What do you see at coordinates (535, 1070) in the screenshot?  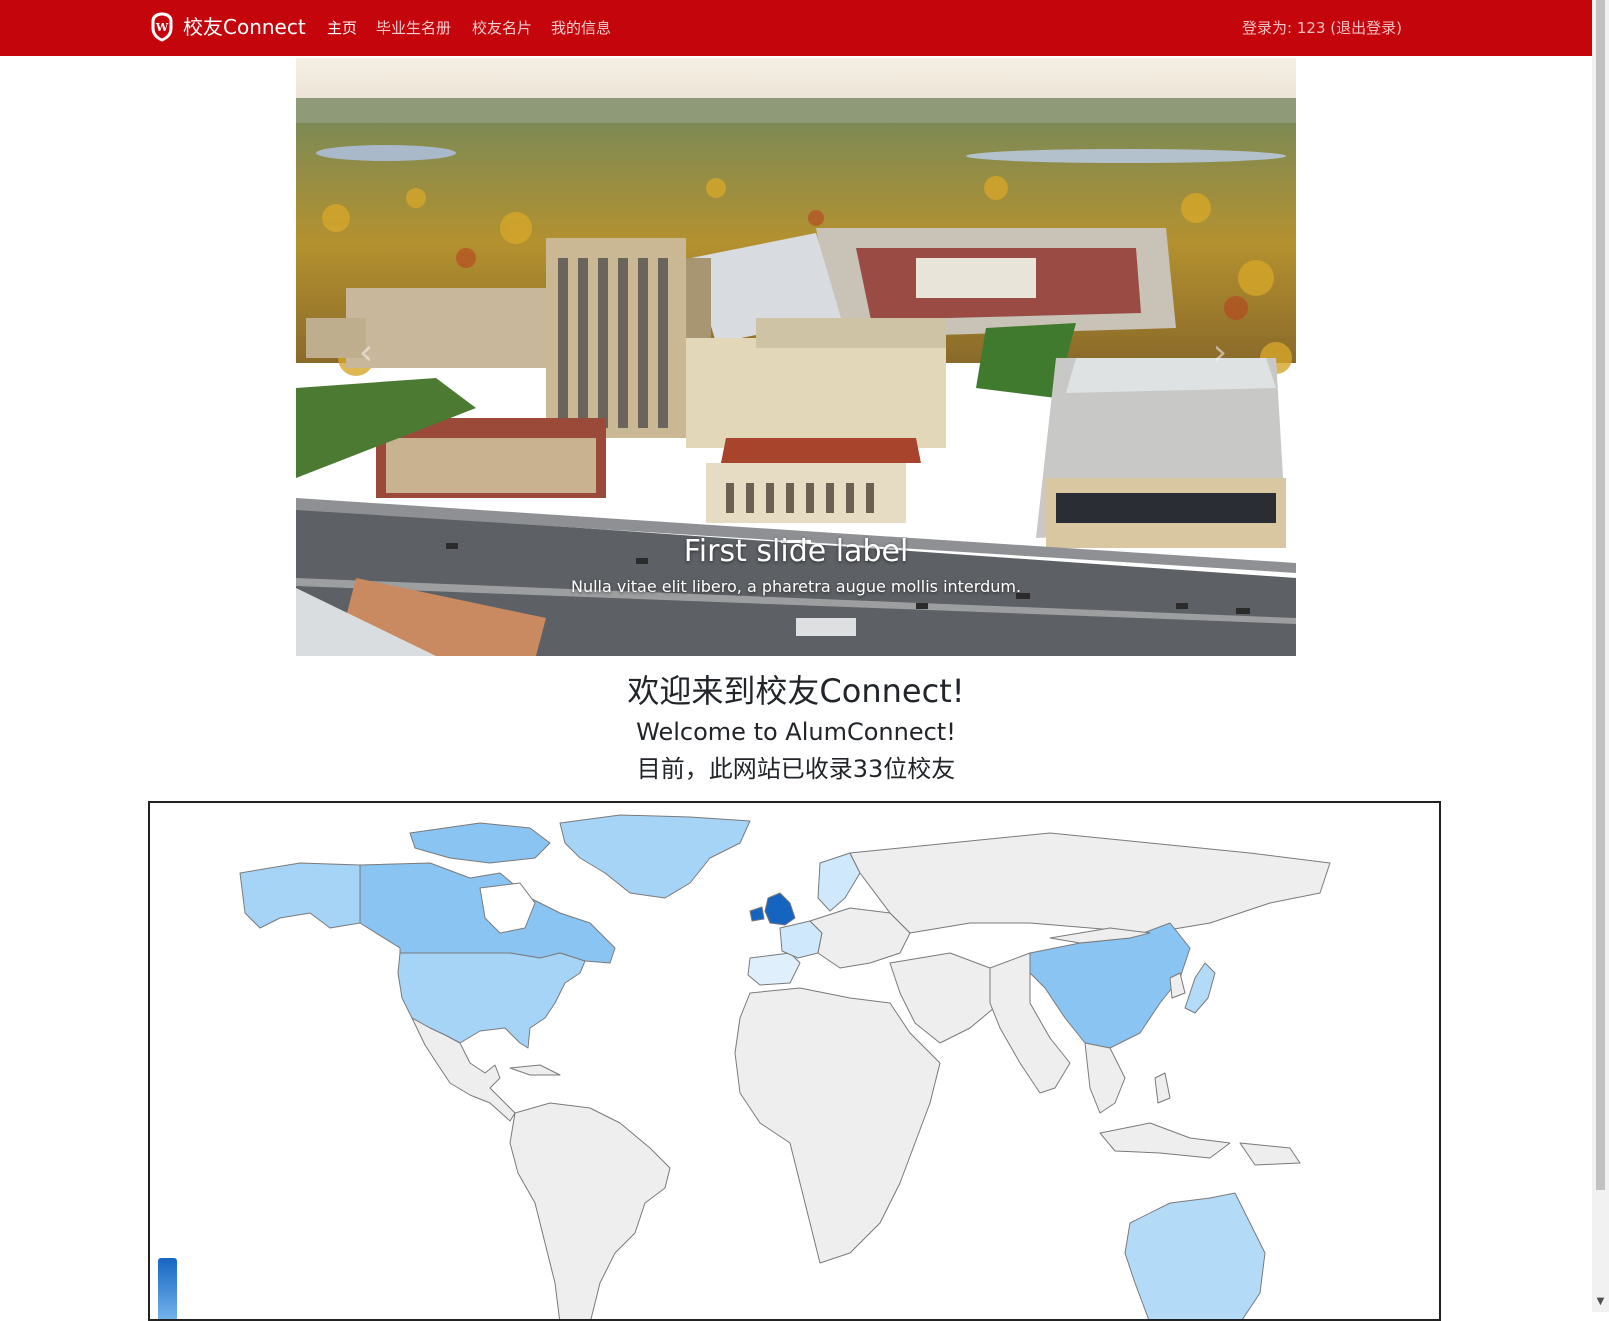 I see `country-cuba` at bounding box center [535, 1070].